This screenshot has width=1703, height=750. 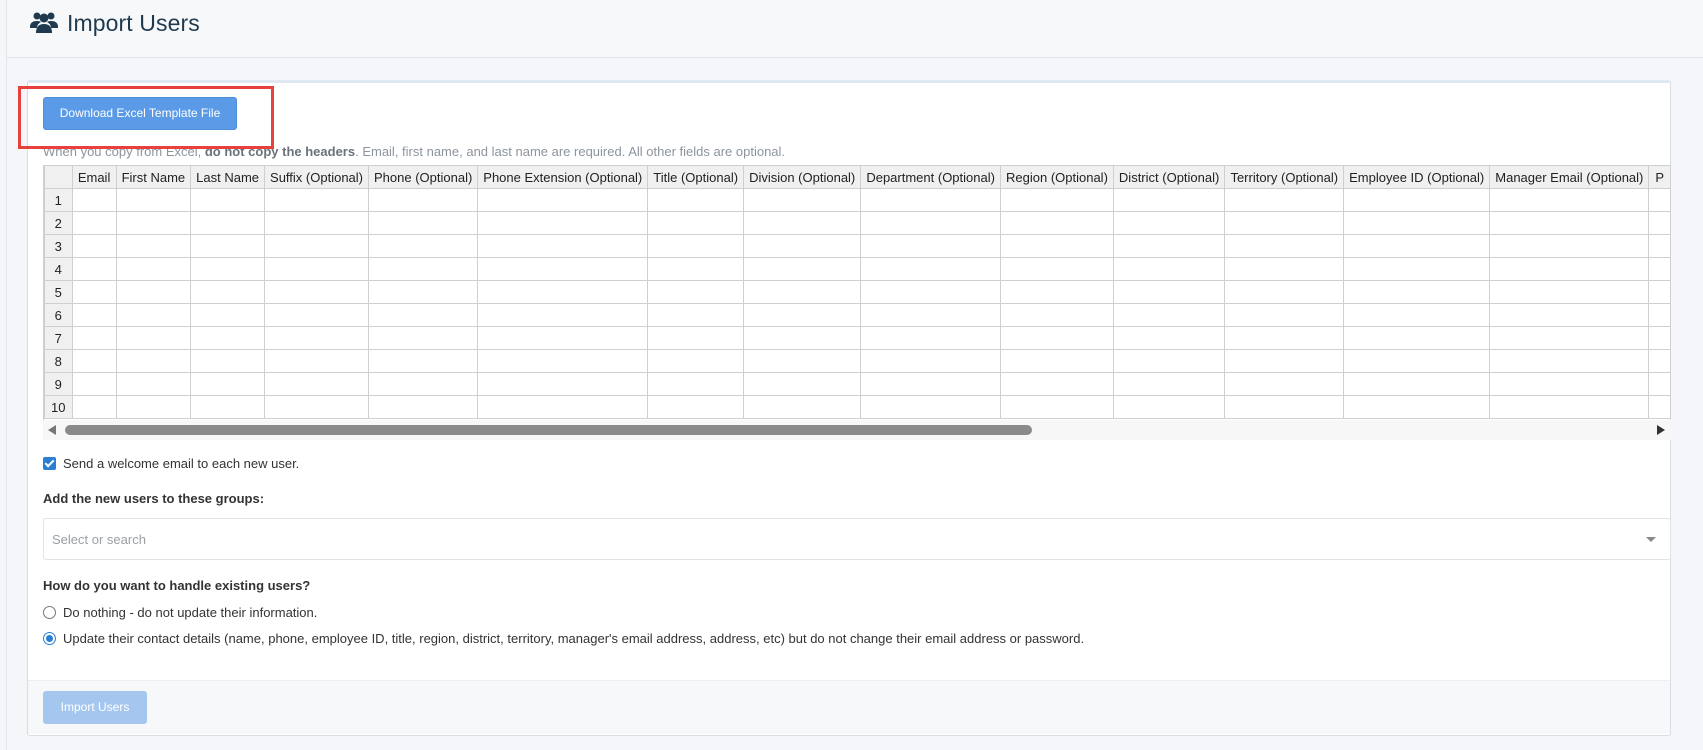 What do you see at coordinates (857, 246) in the screenshot?
I see `grid-row: 3` at bounding box center [857, 246].